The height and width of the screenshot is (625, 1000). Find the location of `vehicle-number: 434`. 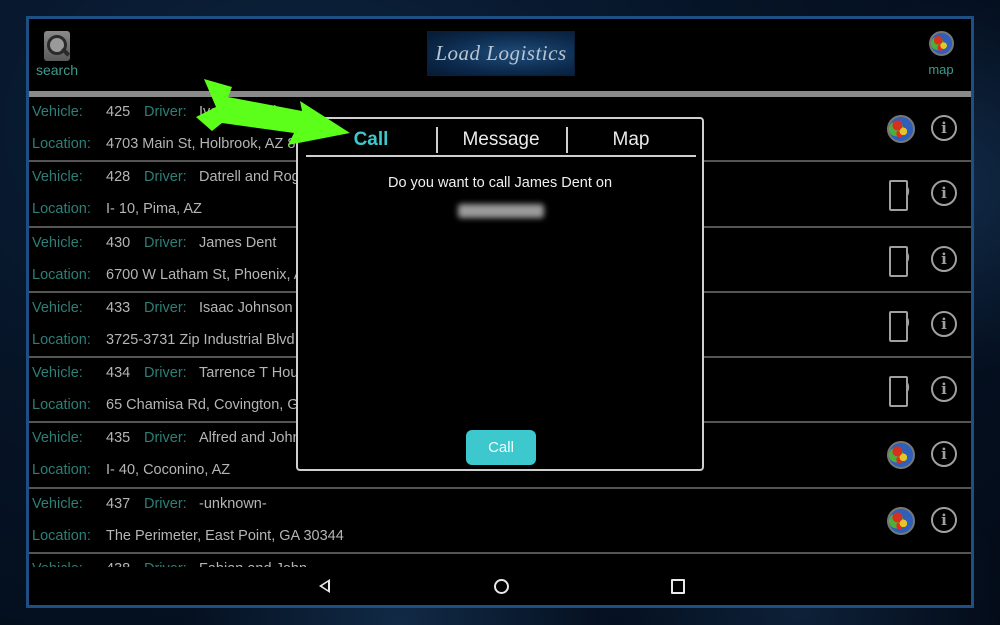

vehicle-number: 434 is located at coordinates (118, 373).